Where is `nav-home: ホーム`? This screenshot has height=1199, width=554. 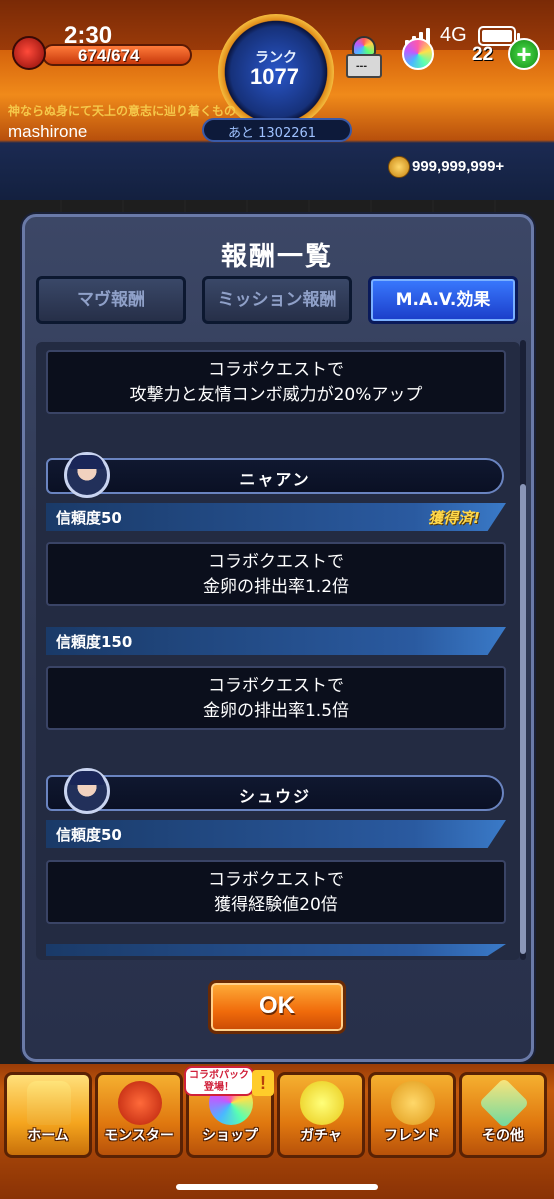 nav-home: ホーム is located at coordinates (48, 1115).